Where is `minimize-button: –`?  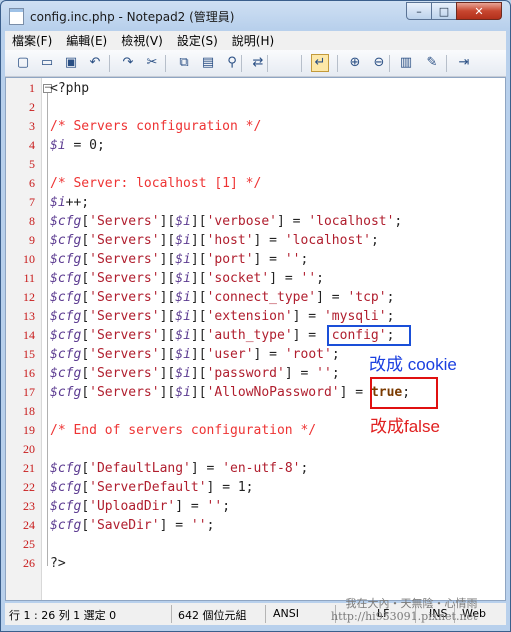
minimize-button: – is located at coordinates (419, 11).